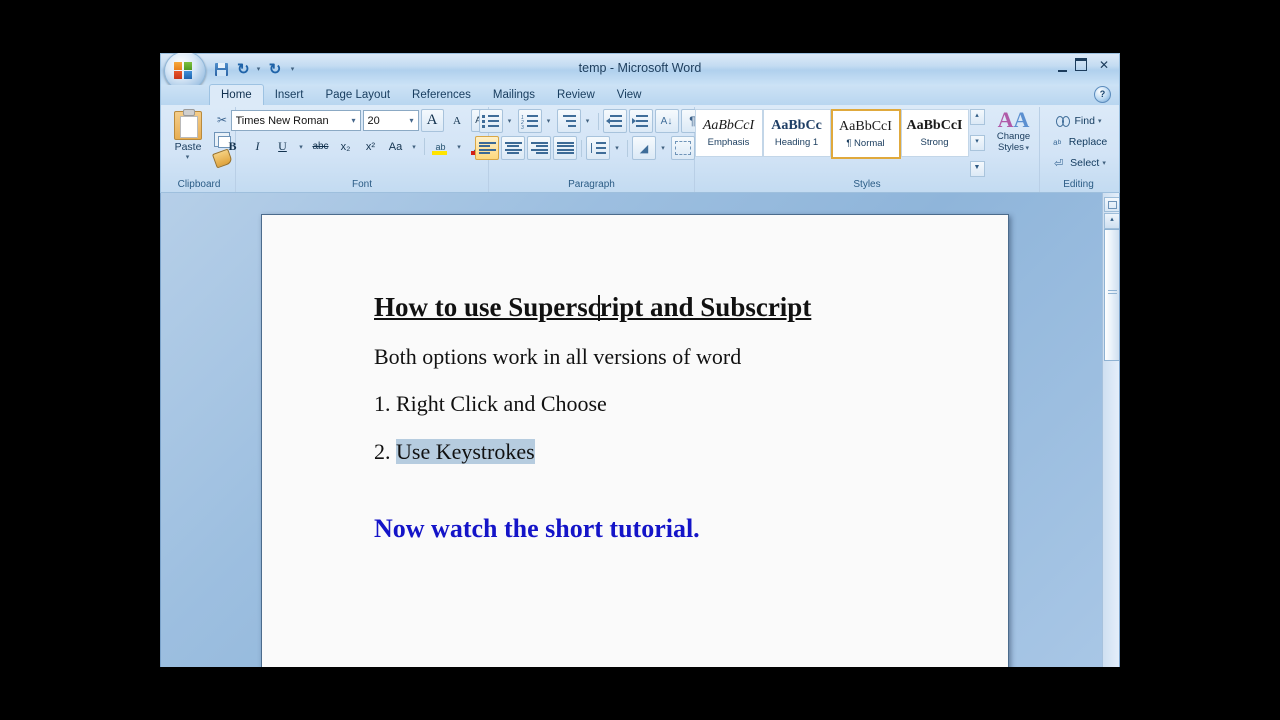  What do you see at coordinates (663, 148) in the screenshot?
I see `shading-dropdown: ▾` at bounding box center [663, 148].